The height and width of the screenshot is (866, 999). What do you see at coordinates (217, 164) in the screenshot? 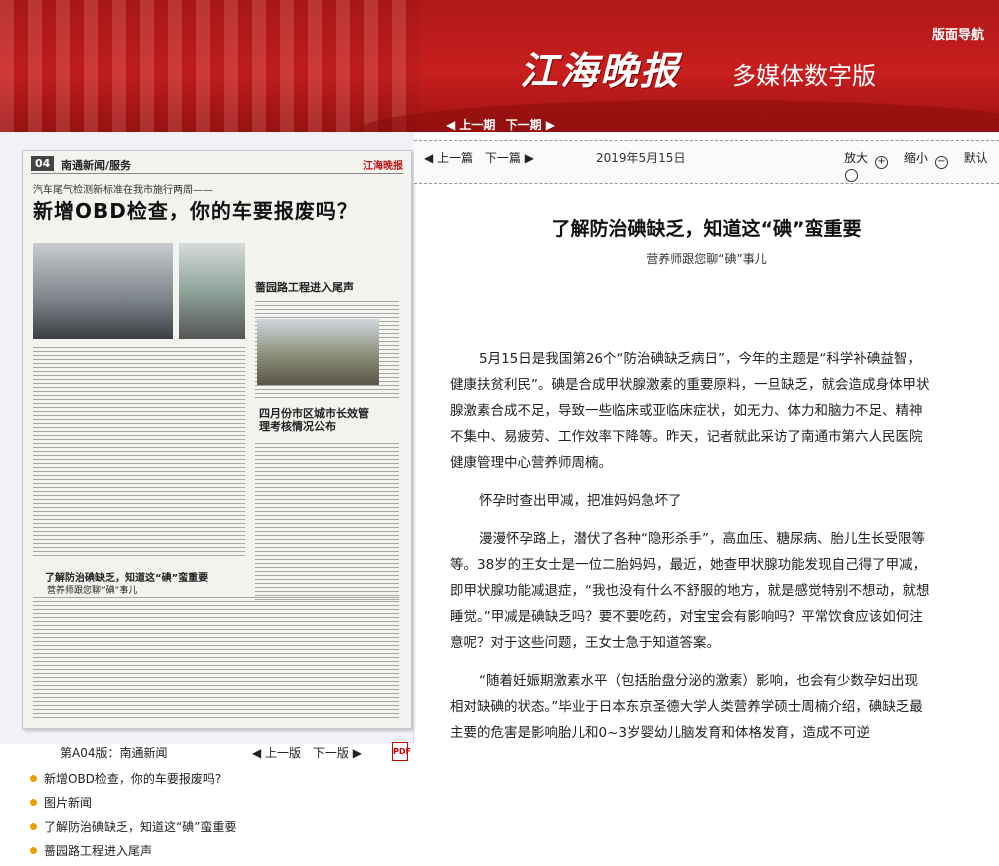
I see `paper-header: 04 南通新闻/服务 江海晚报` at bounding box center [217, 164].